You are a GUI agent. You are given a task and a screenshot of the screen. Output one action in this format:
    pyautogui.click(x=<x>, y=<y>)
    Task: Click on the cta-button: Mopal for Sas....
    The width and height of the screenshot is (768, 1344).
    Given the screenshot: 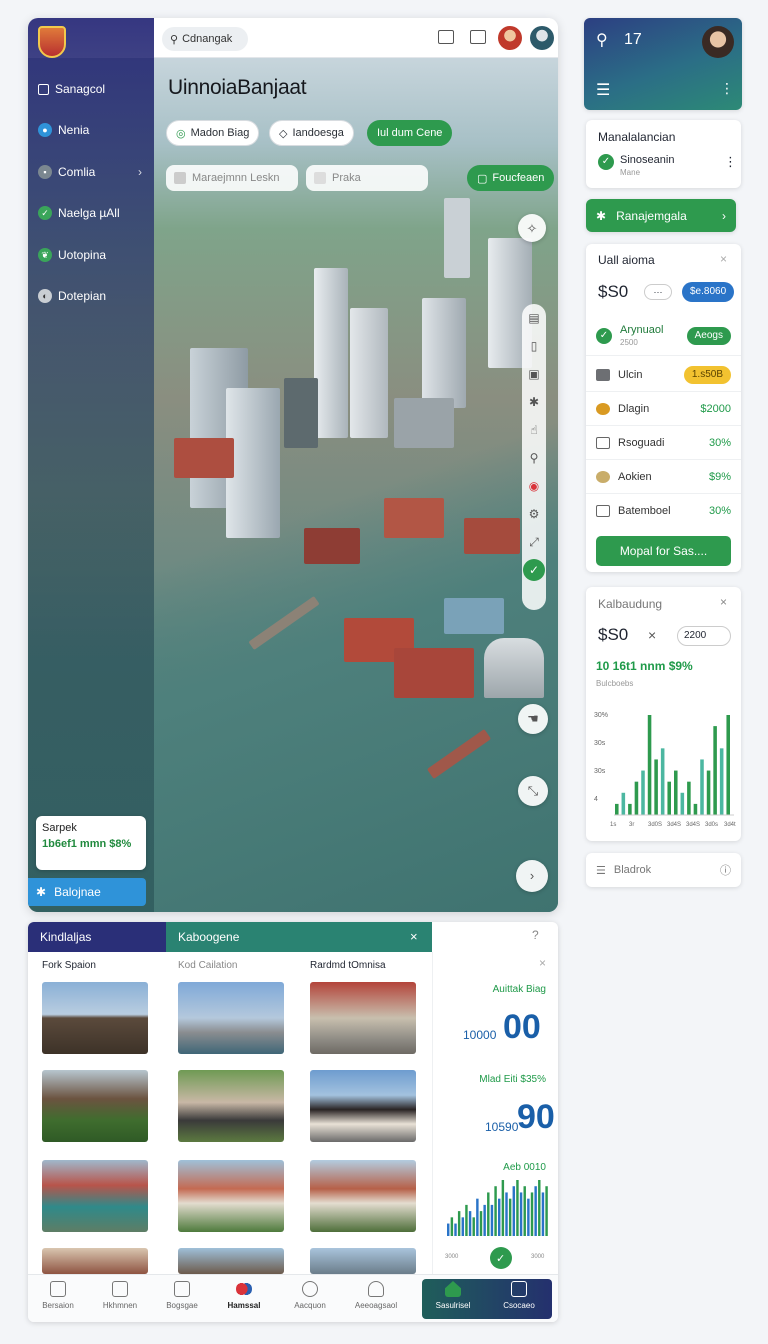 What is the action you would take?
    pyautogui.click(x=663, y=551)
    